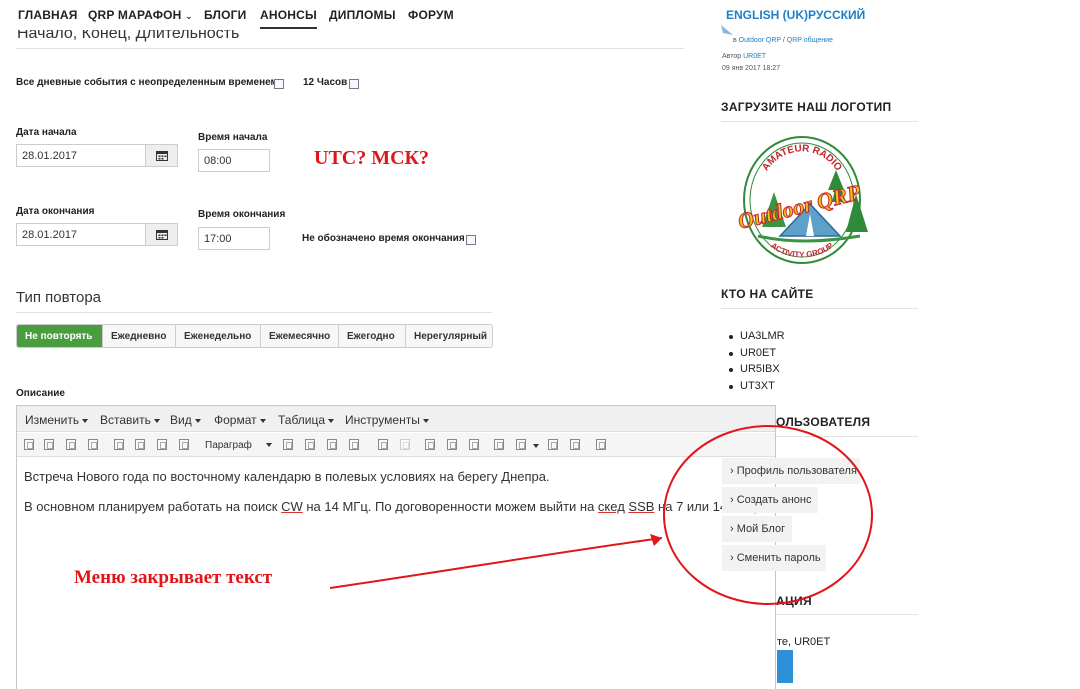  Describe the element at coordinates (768, 515) in the screenshot. I see `annotation-circle` at that location.